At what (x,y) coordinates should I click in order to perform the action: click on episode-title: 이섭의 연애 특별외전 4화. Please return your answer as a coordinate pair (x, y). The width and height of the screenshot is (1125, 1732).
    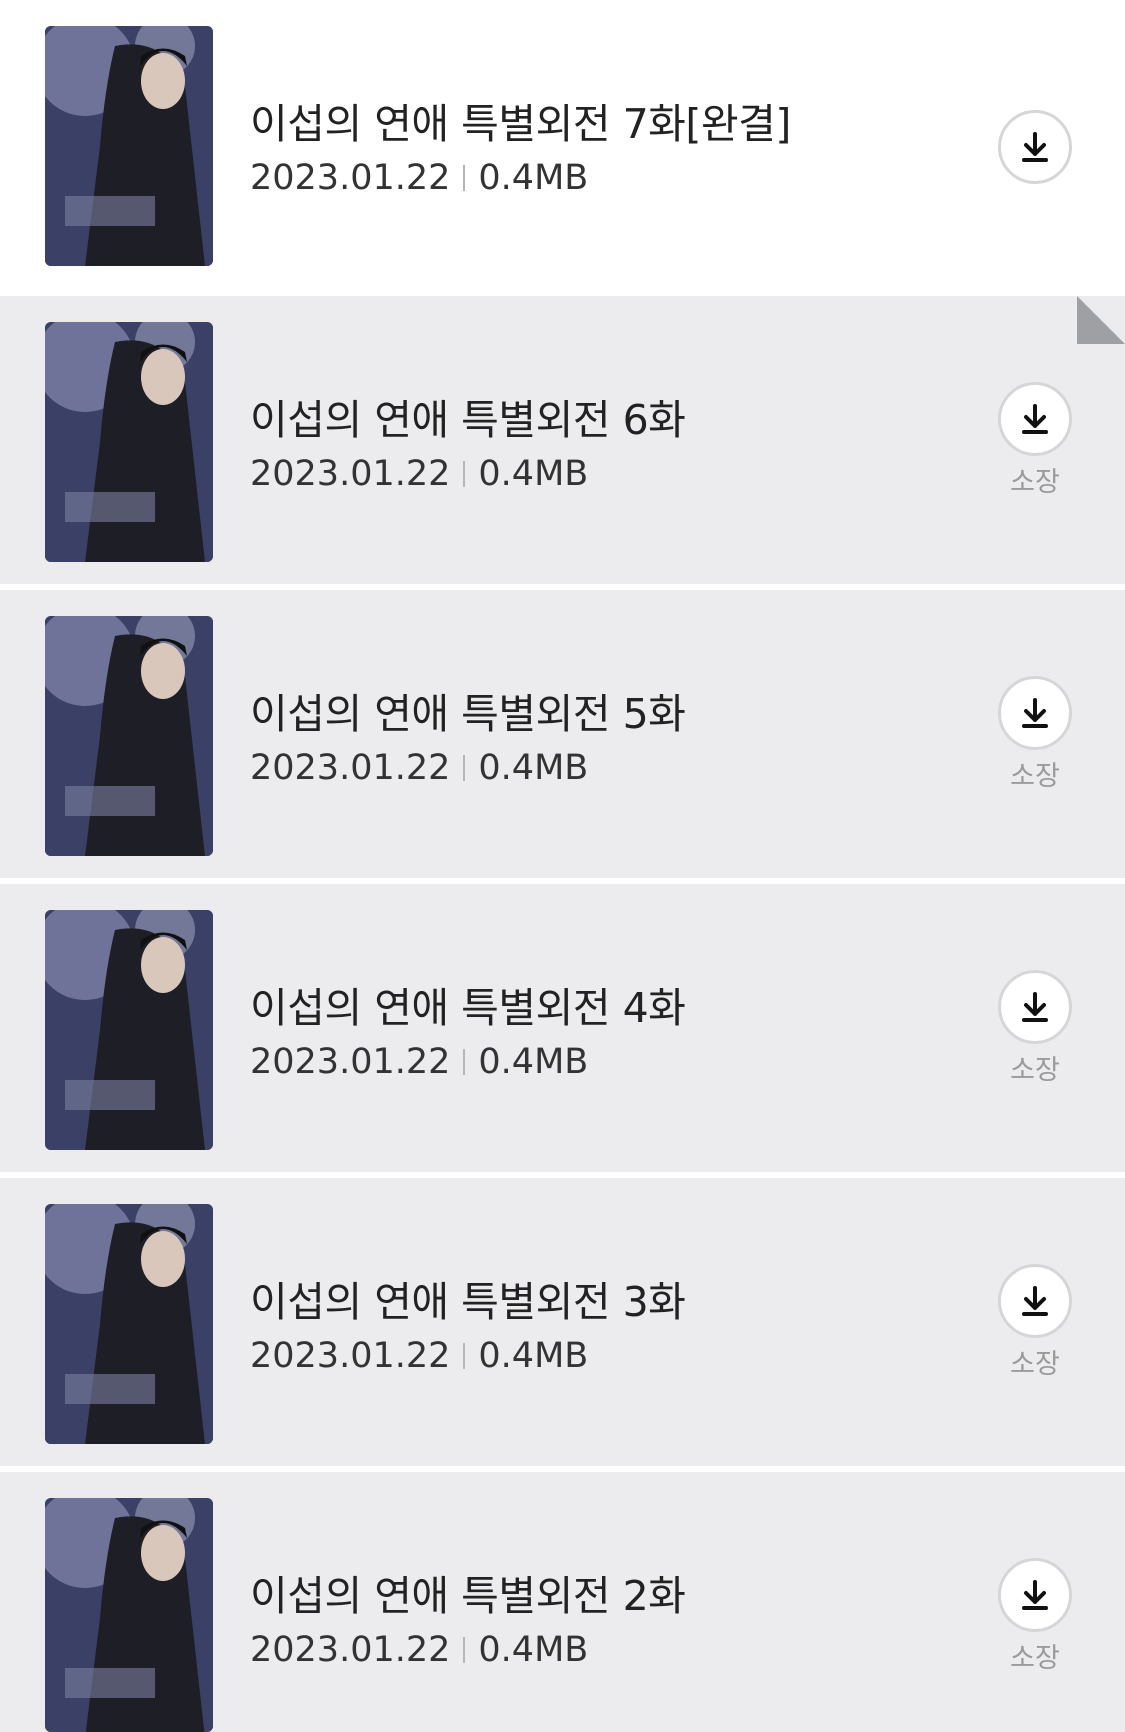
    Looking at the image, I should click on (468, 1008).